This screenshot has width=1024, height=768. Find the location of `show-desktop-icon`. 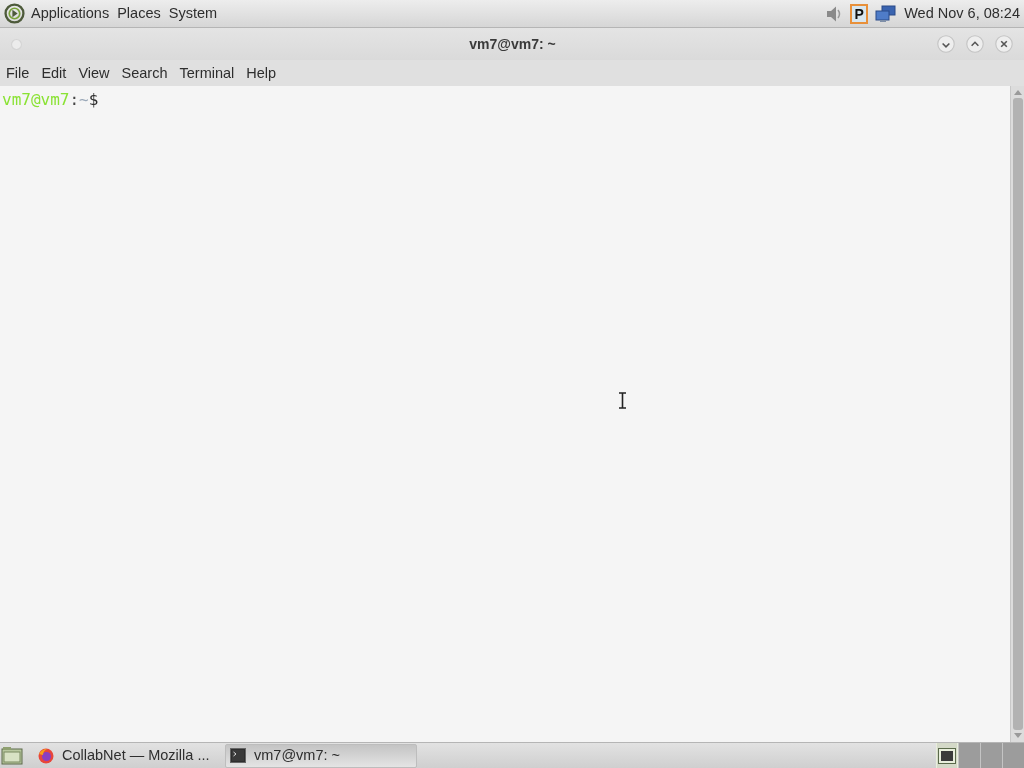

show-desktop-icon is located at coordinates (12, 755).